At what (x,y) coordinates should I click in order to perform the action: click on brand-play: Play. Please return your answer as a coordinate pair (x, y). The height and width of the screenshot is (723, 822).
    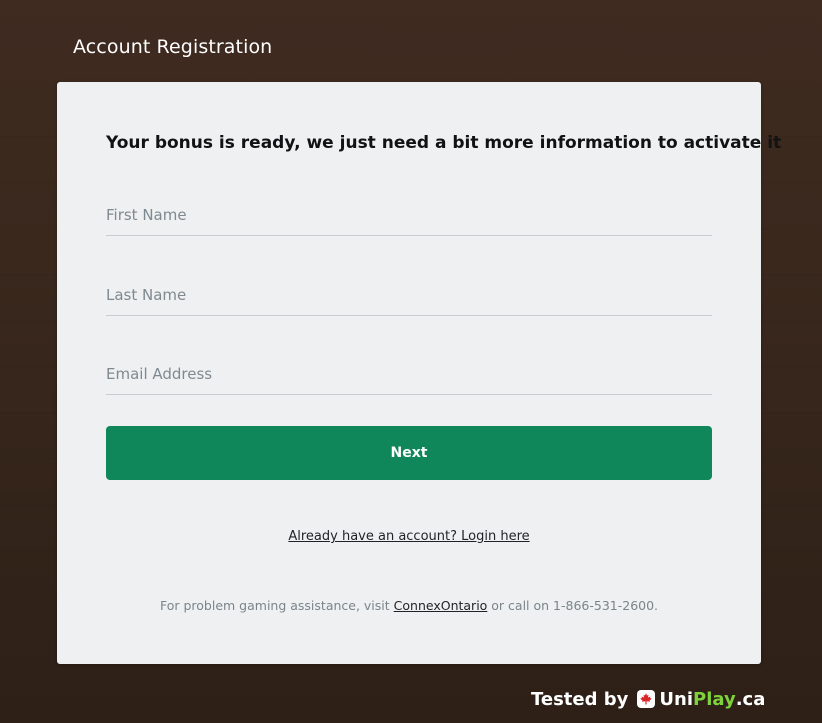
    Looking at the image, I should click on (714, 699).